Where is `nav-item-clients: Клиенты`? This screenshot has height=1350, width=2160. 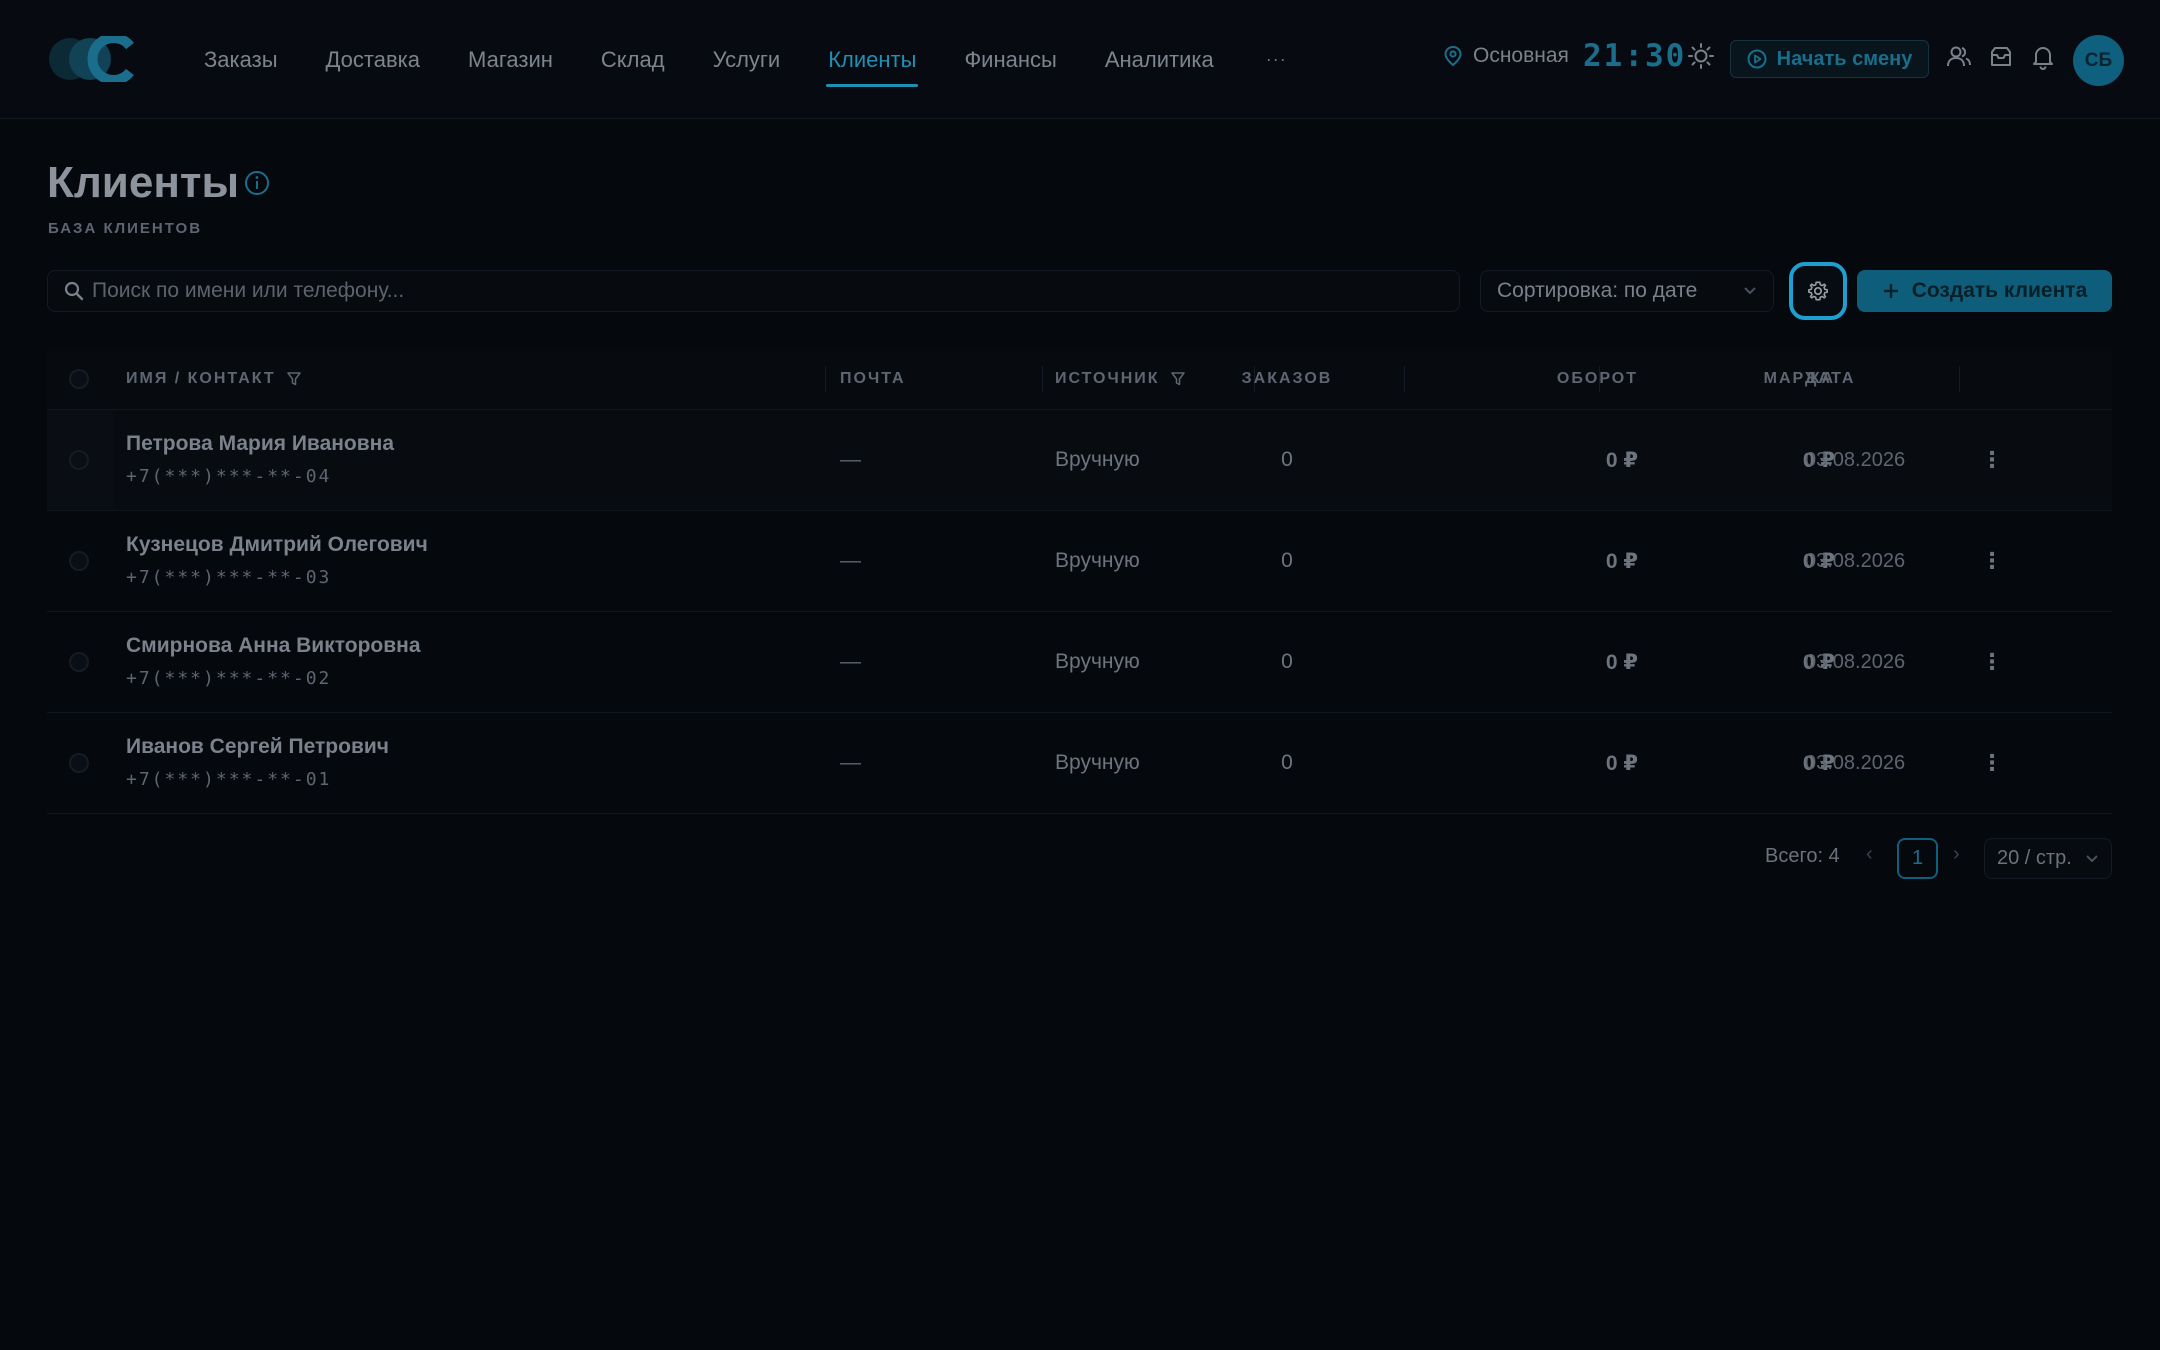 nav-item-clients: Клиенты is located at coordinates (872, 63).